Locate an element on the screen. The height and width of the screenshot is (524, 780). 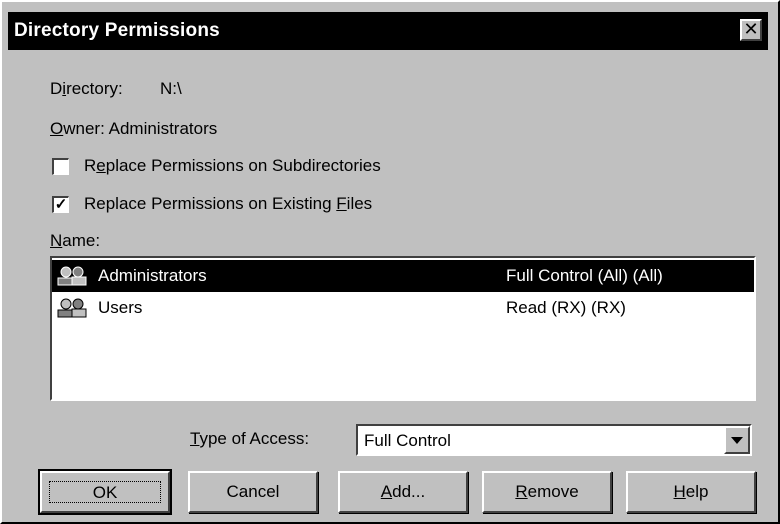
chevron-down-icon is located at coordinates (737, 440).